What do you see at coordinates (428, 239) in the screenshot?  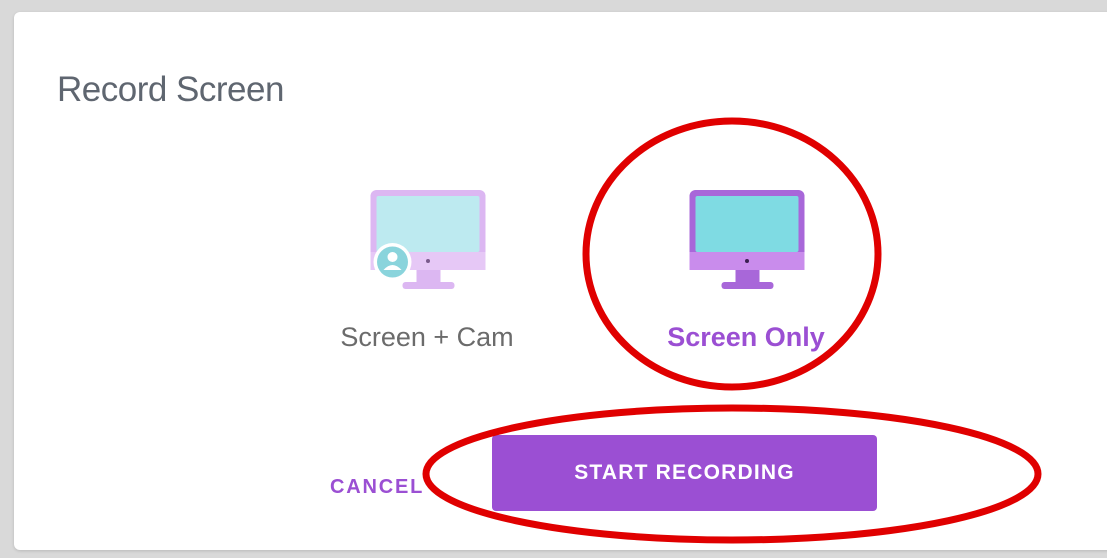 I see `monitor-with-user-icon` at bounding box center [428, 239].